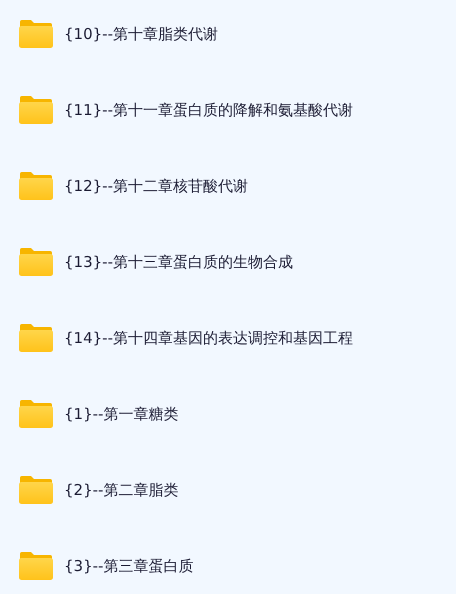  What do you see at coordinates (121, 490) in the screenshot?
I see `folder-name: {2}--第二章脂类` at bounding box center [121, 490].